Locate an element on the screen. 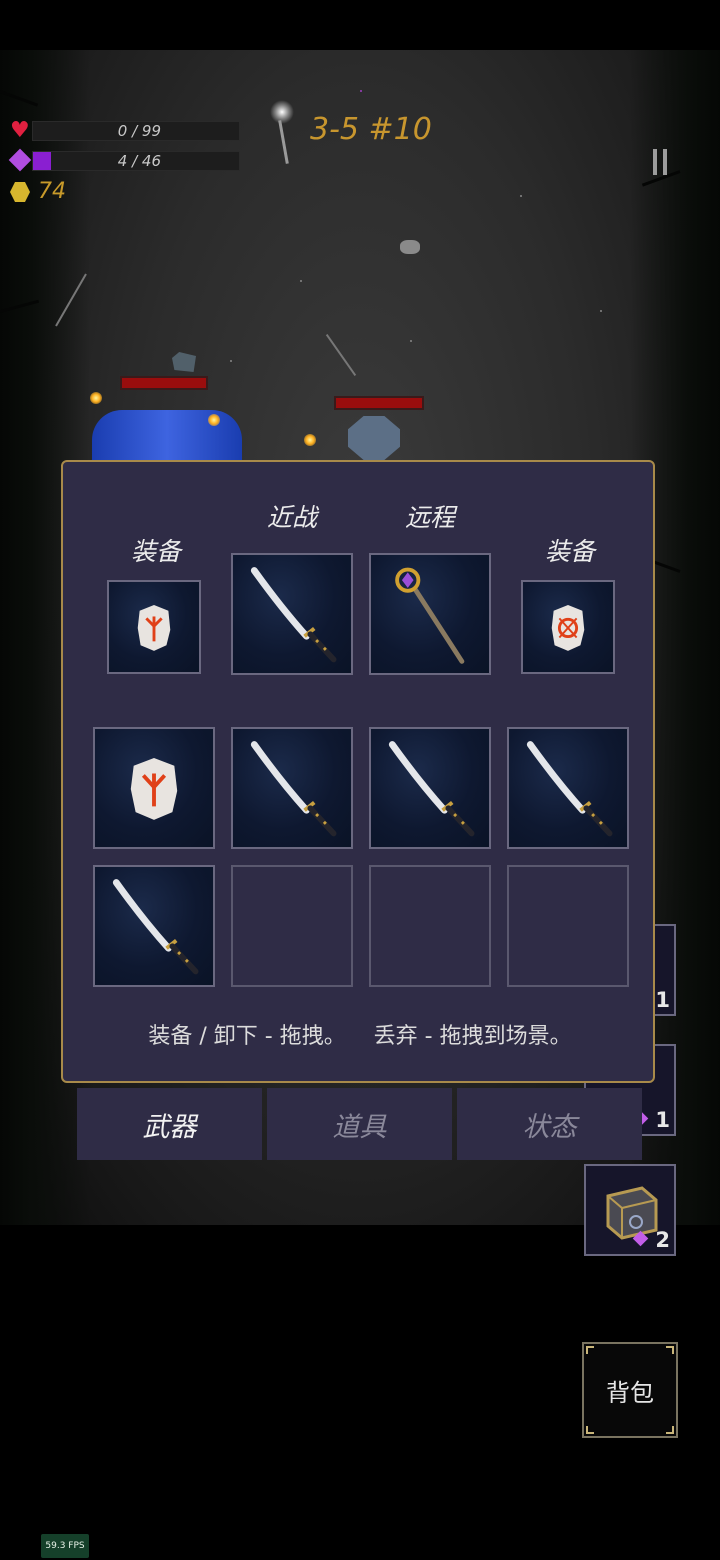  level-indicator: 3-5 #10 is located at coordinates (371, 129).